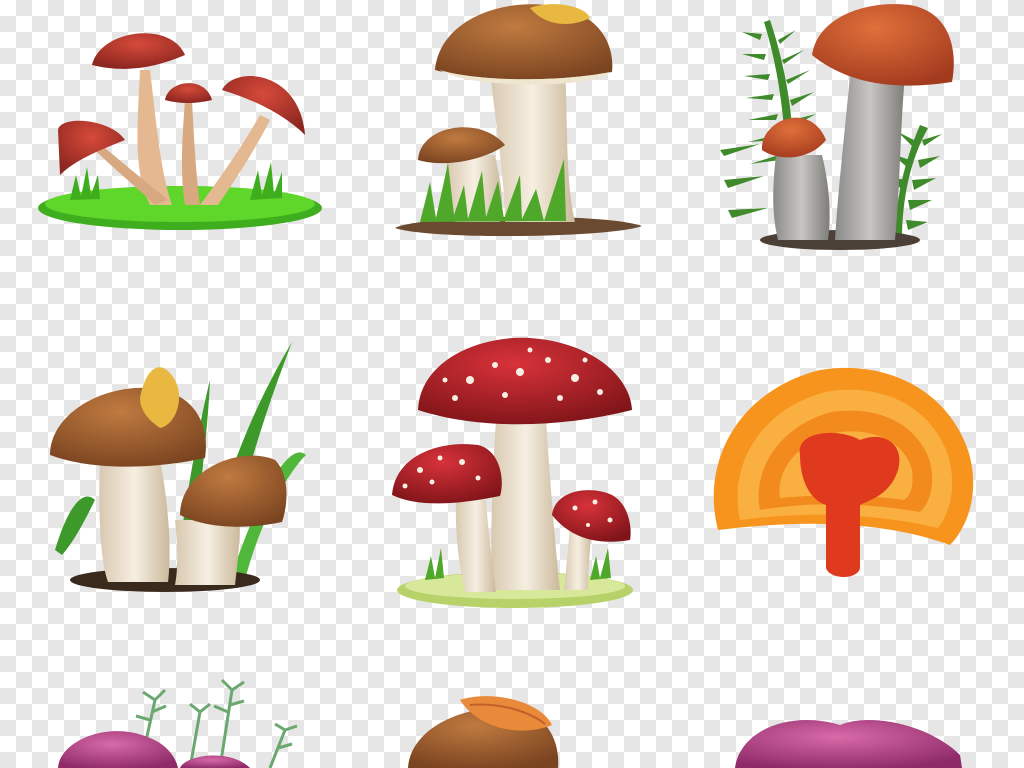 This screenshot has height=768, width=1024. Describe the element at coordinates (180, 131) in the screenshot. I see `brown-cap-mushroom-cluster-on-grass` at that location.